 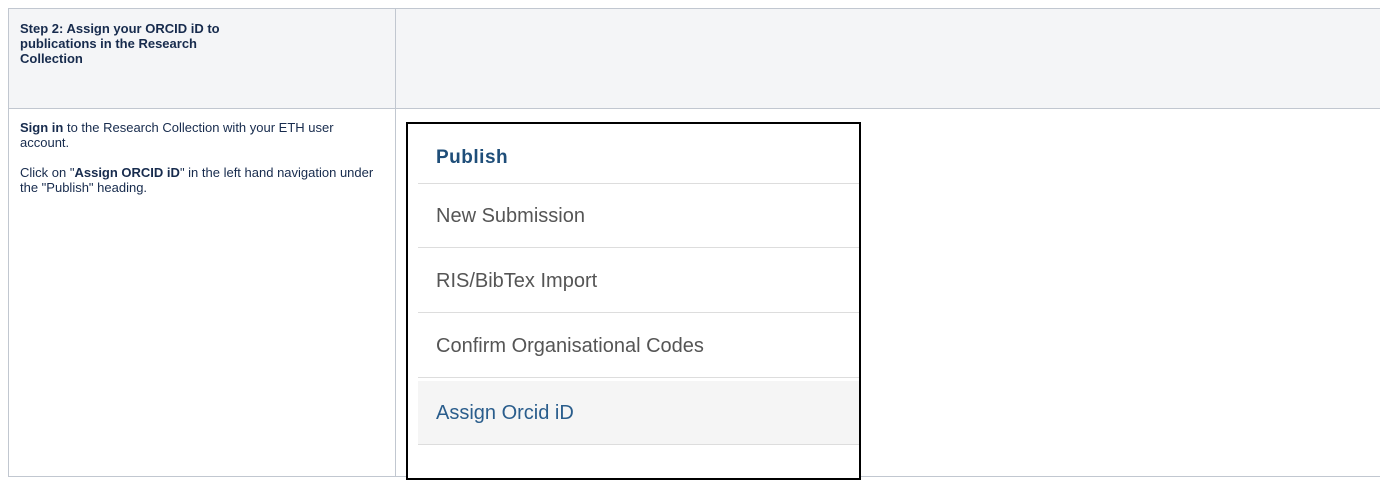 What do you see at coordinates (47, 172) in the screenshot?
I see `click-text-pre: Click on "` at bounding box center [47, 172].